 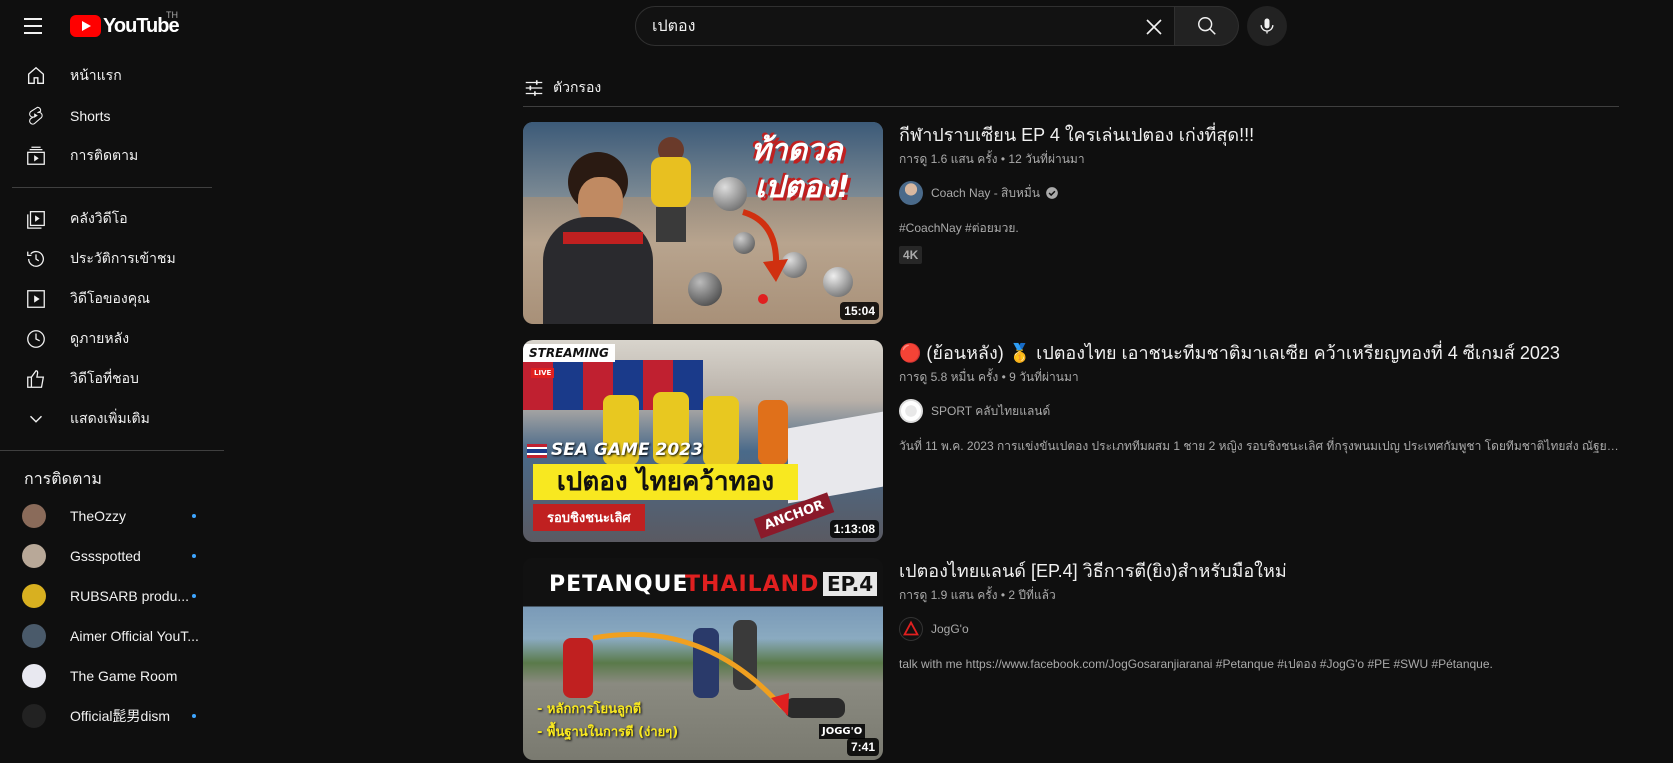 What do you see at coordinates (112, 219) in the screenshot?
I see `sidebar-item-library: คลังวิดีโอ` at bounding box center [112, 219].